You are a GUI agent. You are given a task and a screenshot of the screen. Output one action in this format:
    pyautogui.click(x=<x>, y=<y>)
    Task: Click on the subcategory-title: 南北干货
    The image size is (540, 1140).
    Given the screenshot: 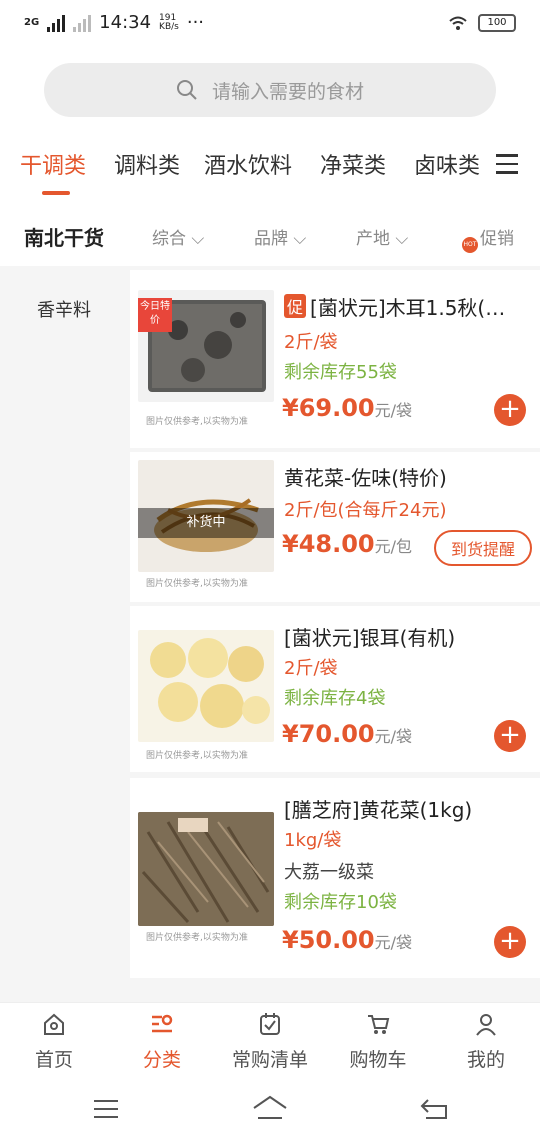 What is the action you would take?
    pyautogui.click(x=64, y=238)
    